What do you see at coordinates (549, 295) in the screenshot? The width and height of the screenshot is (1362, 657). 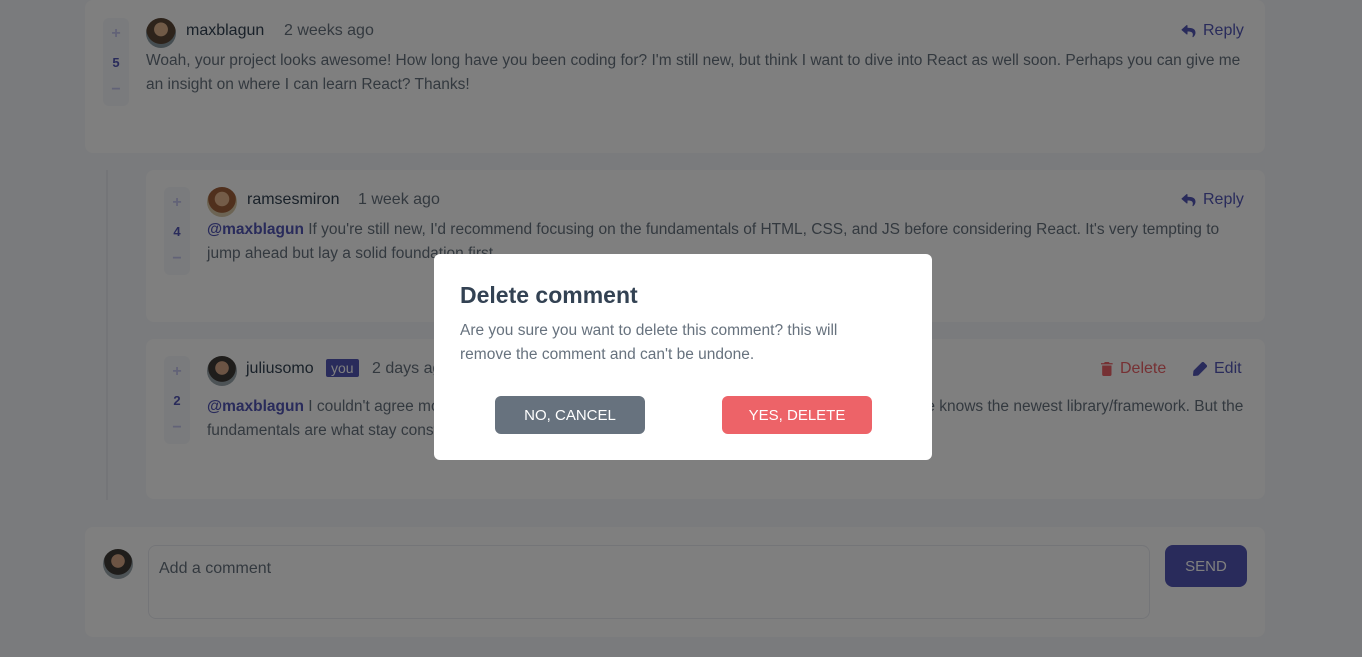 I see `dialog-title: Delete comment` at bounding box center [549, 295].